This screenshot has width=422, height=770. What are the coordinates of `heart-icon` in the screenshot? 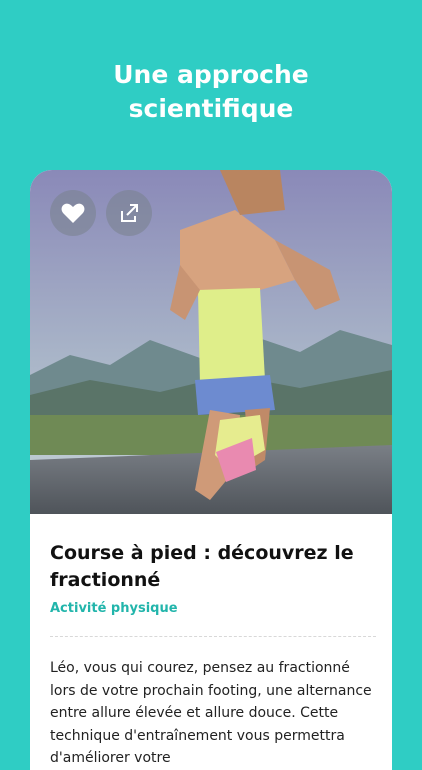 It's located at (73, 213).